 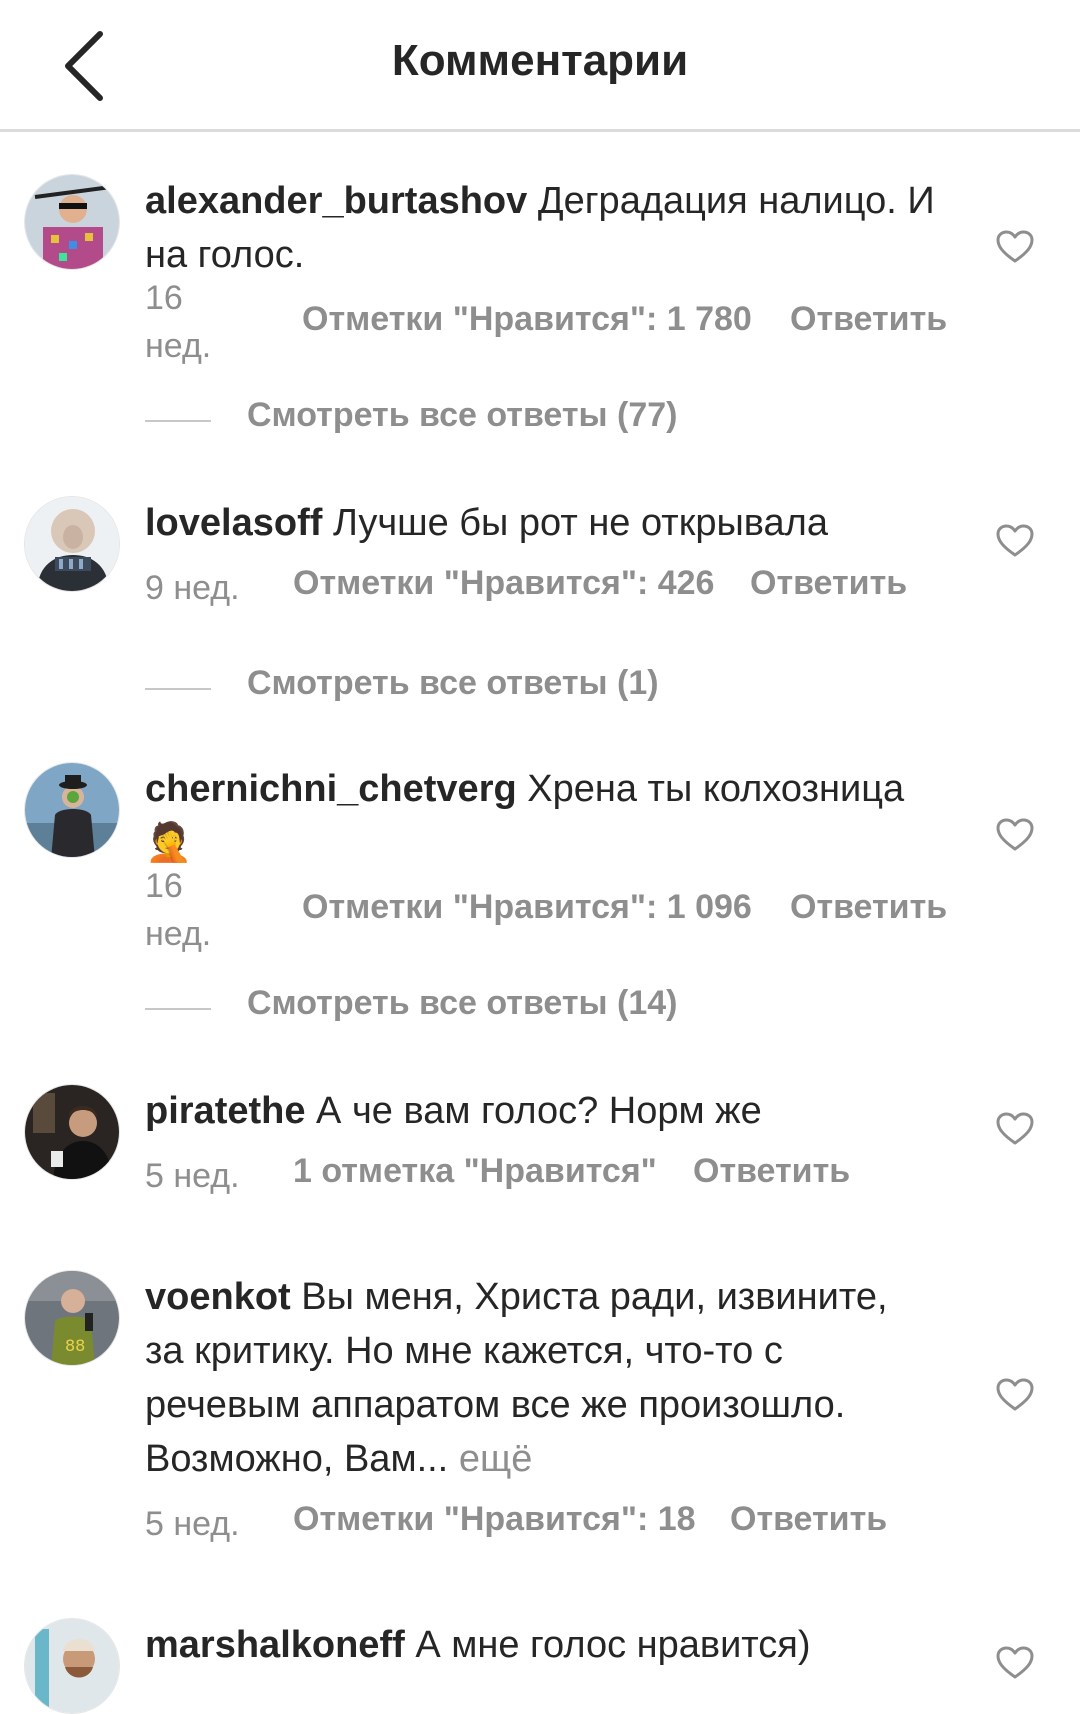 I want to click on comment-text: marshalkoneff А мне голос нравится), so click(x=545, y=1645).